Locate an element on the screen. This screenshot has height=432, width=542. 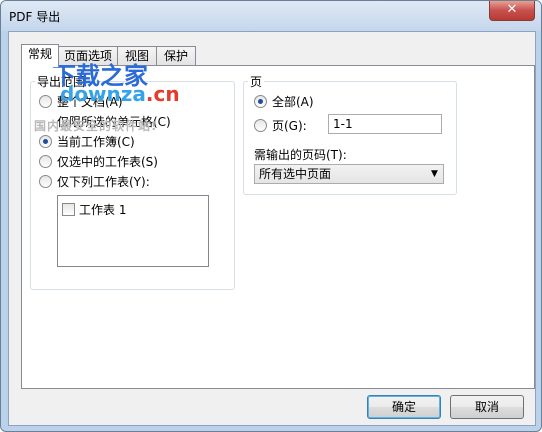
current-workbook-label: 当前工作簿(C) is located at coordinates (96, 142).